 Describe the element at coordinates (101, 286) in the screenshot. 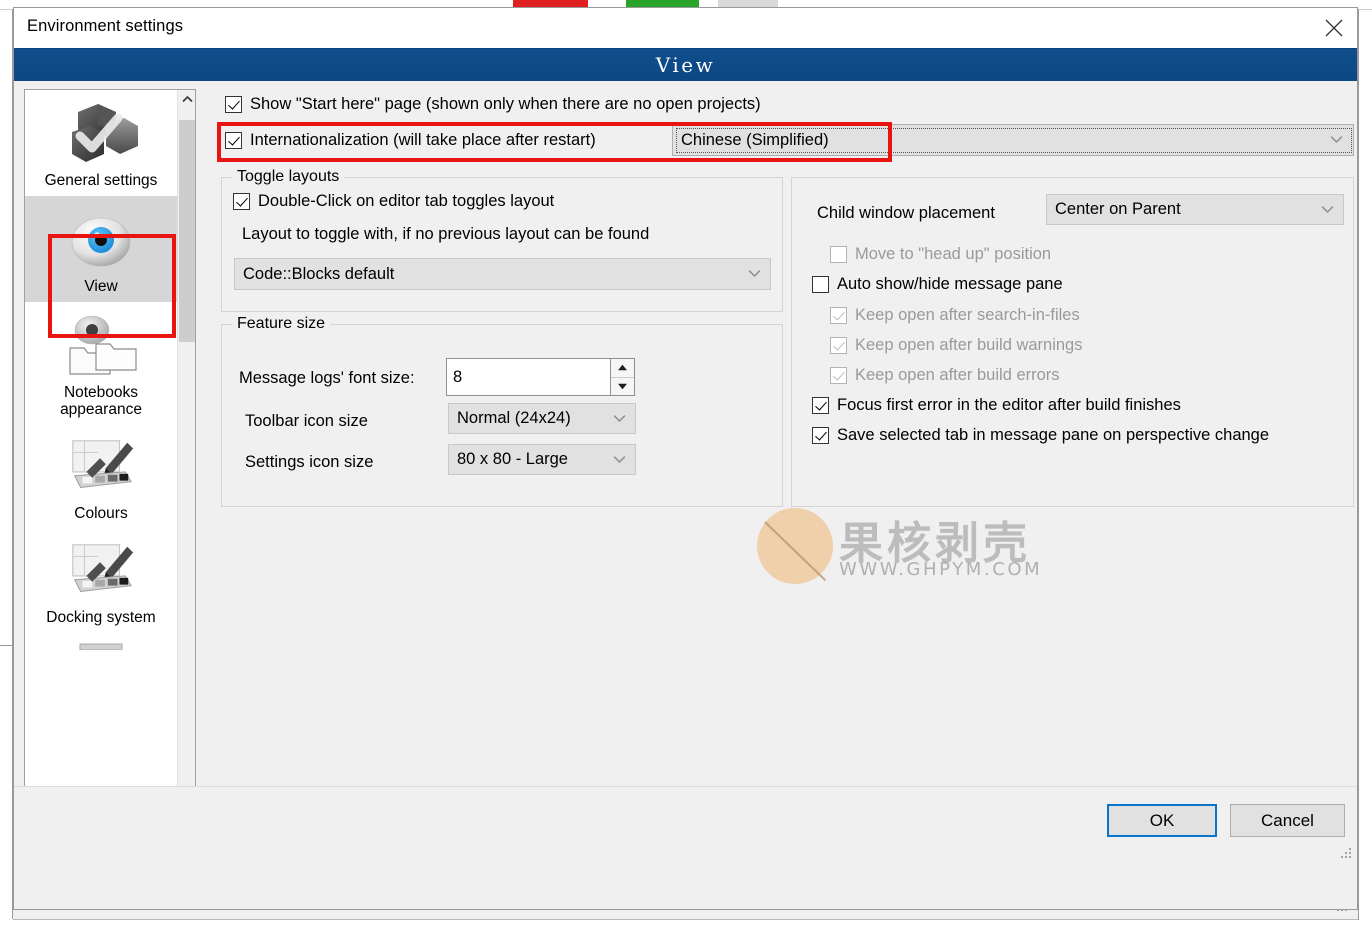

I see `sidebar-item-label: View` at that location.